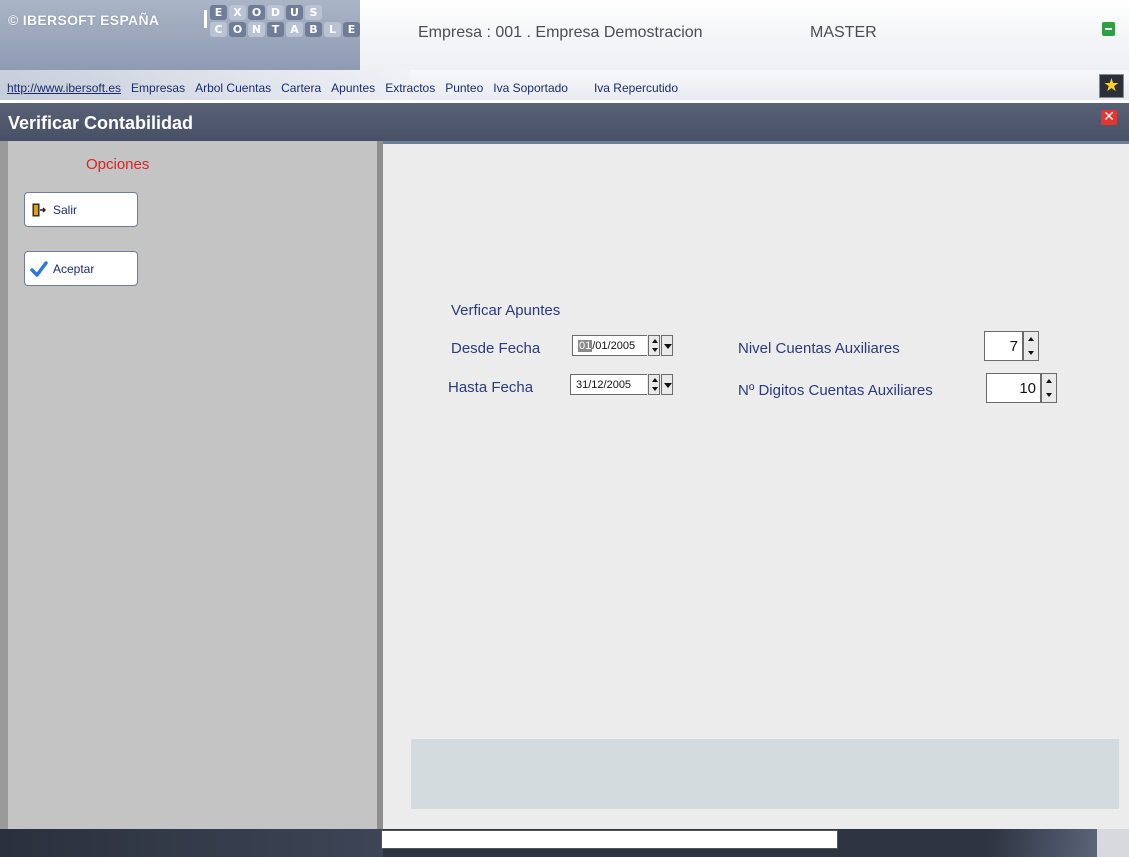 The image size is (1129, 857). What do you see at coordinates (410, 88) in the screenshot?
I see `menu-item-extractos: Extractos` at bounding box center [410, 88].